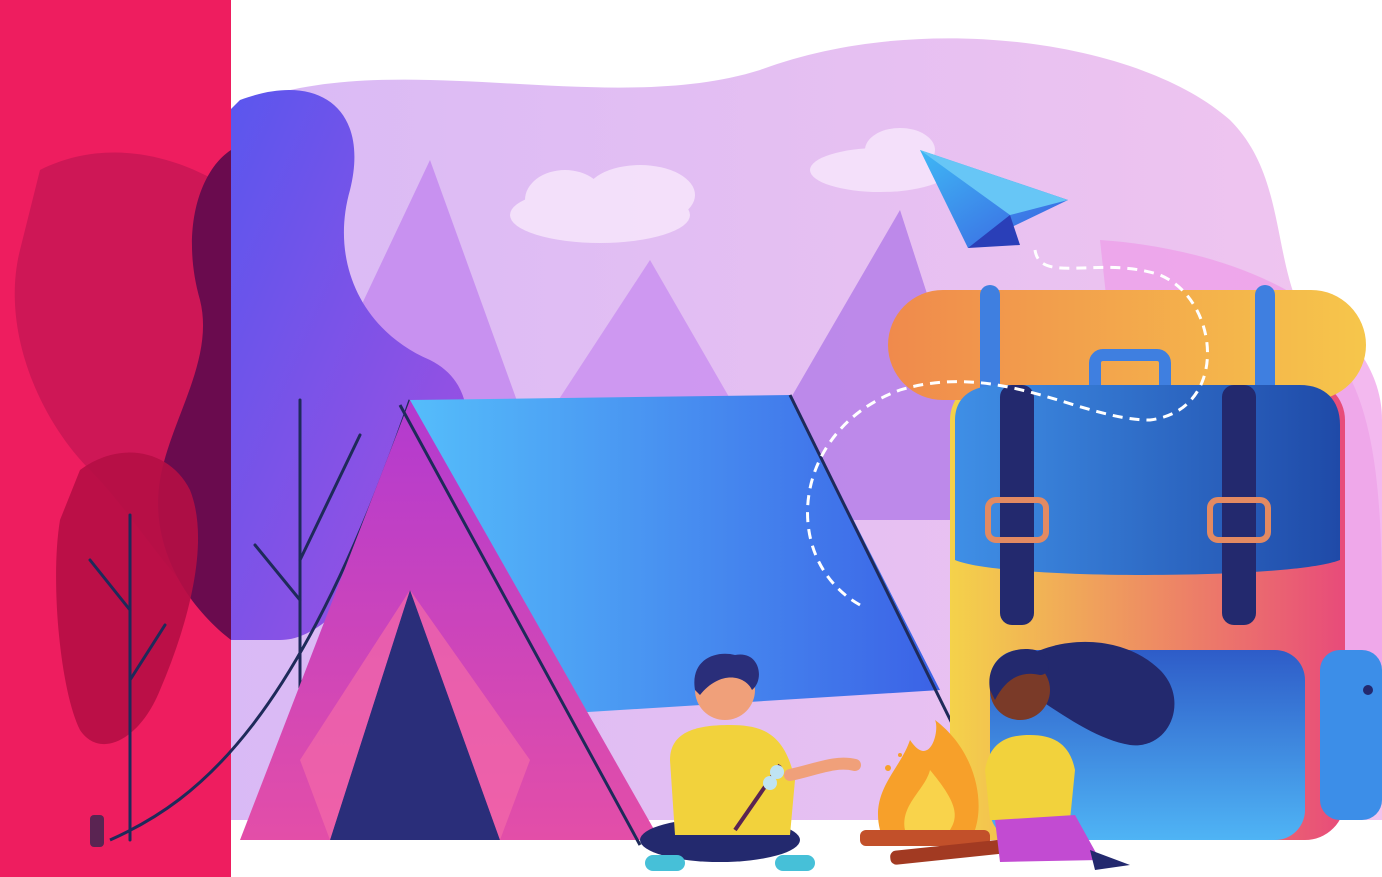  Describe the element at coordinates (97, 831) in the screenshot. I see `stake-icon` at that location.